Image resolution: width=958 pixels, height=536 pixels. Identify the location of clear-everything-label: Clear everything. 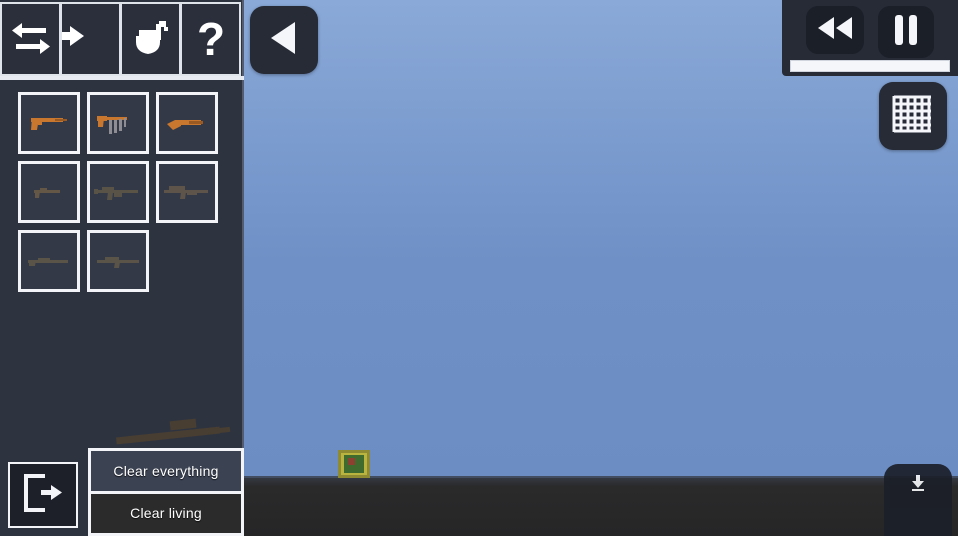
(166, 470).